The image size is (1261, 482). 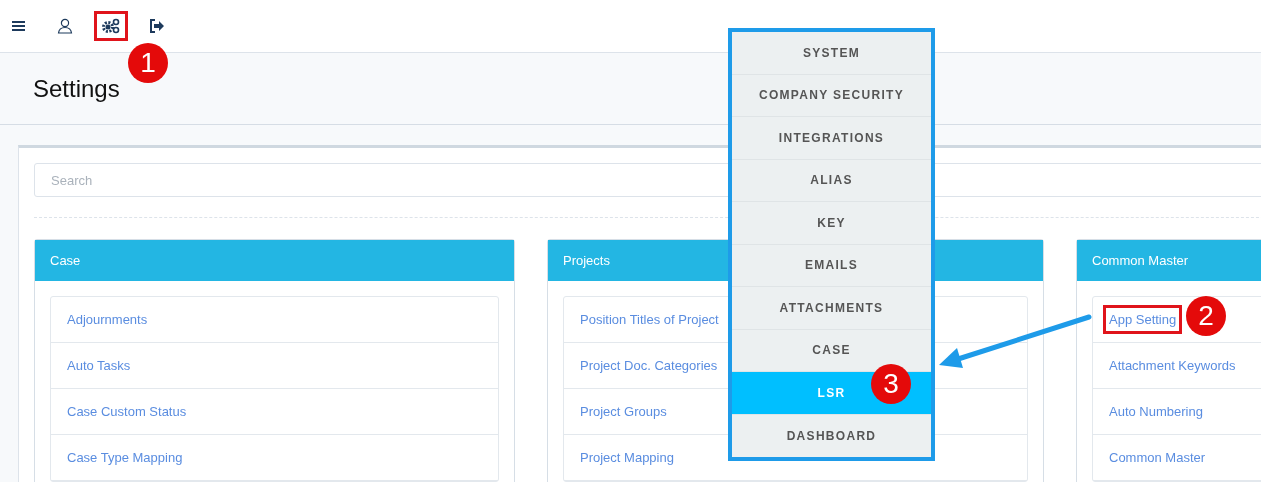 I want to click on panel-header: Case, so click(x=274, y=260).